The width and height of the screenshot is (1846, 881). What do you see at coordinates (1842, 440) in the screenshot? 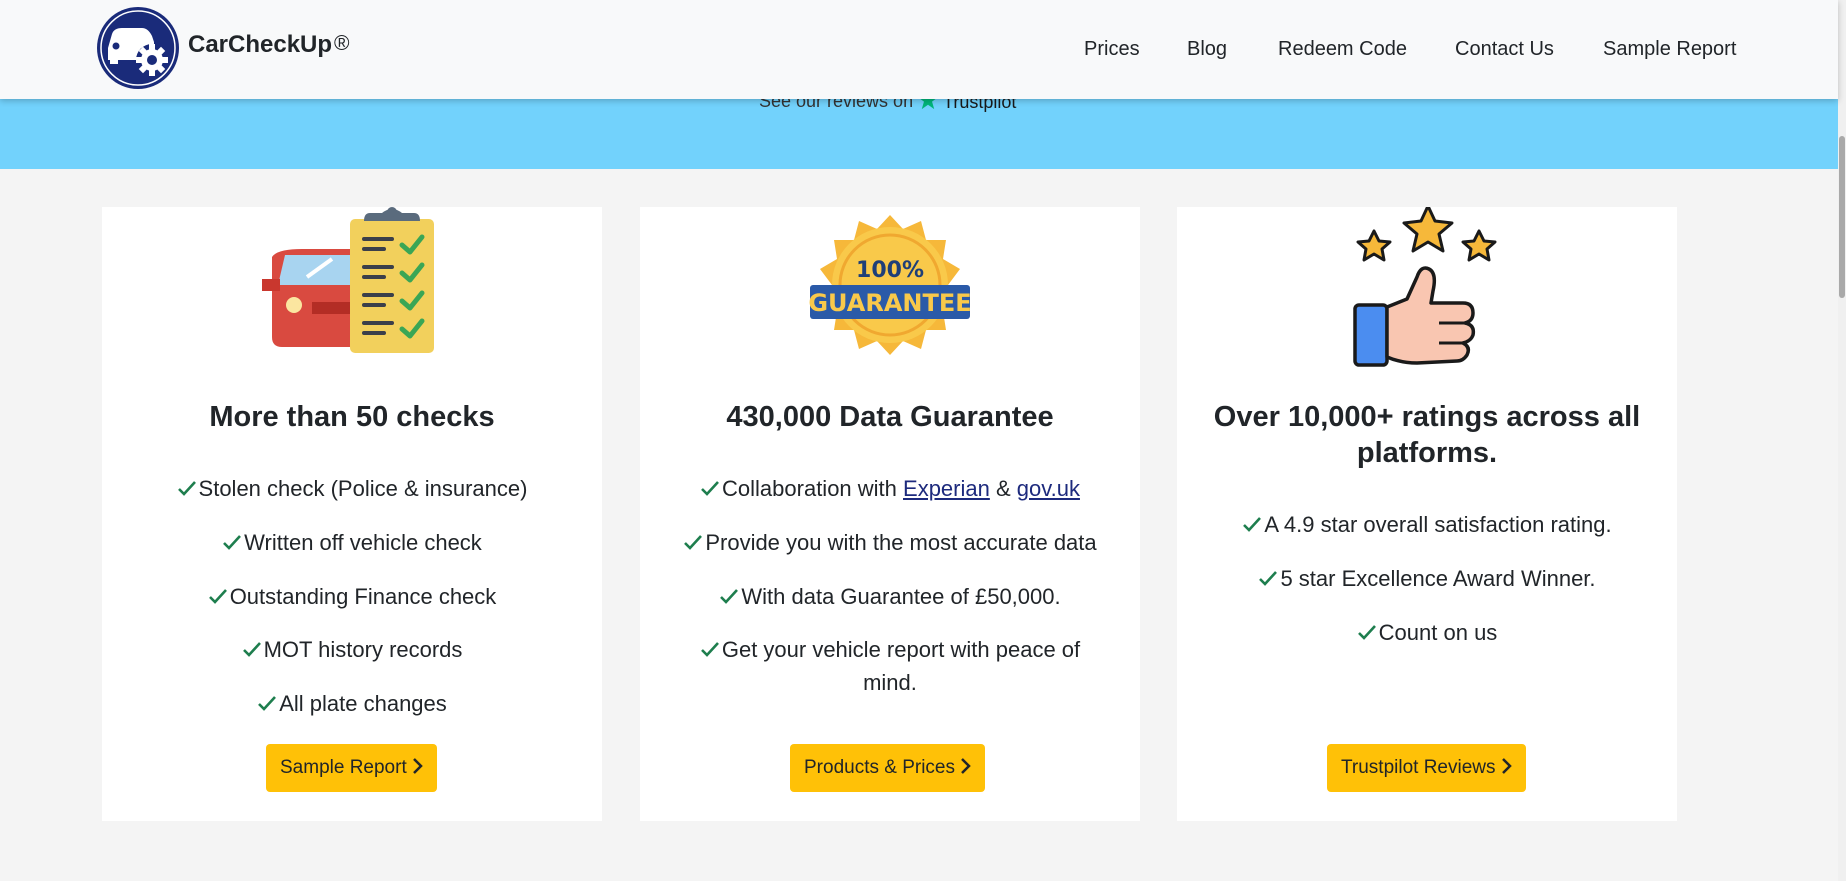
I see `scrollbar-track` at bounding box center [1842, 440].